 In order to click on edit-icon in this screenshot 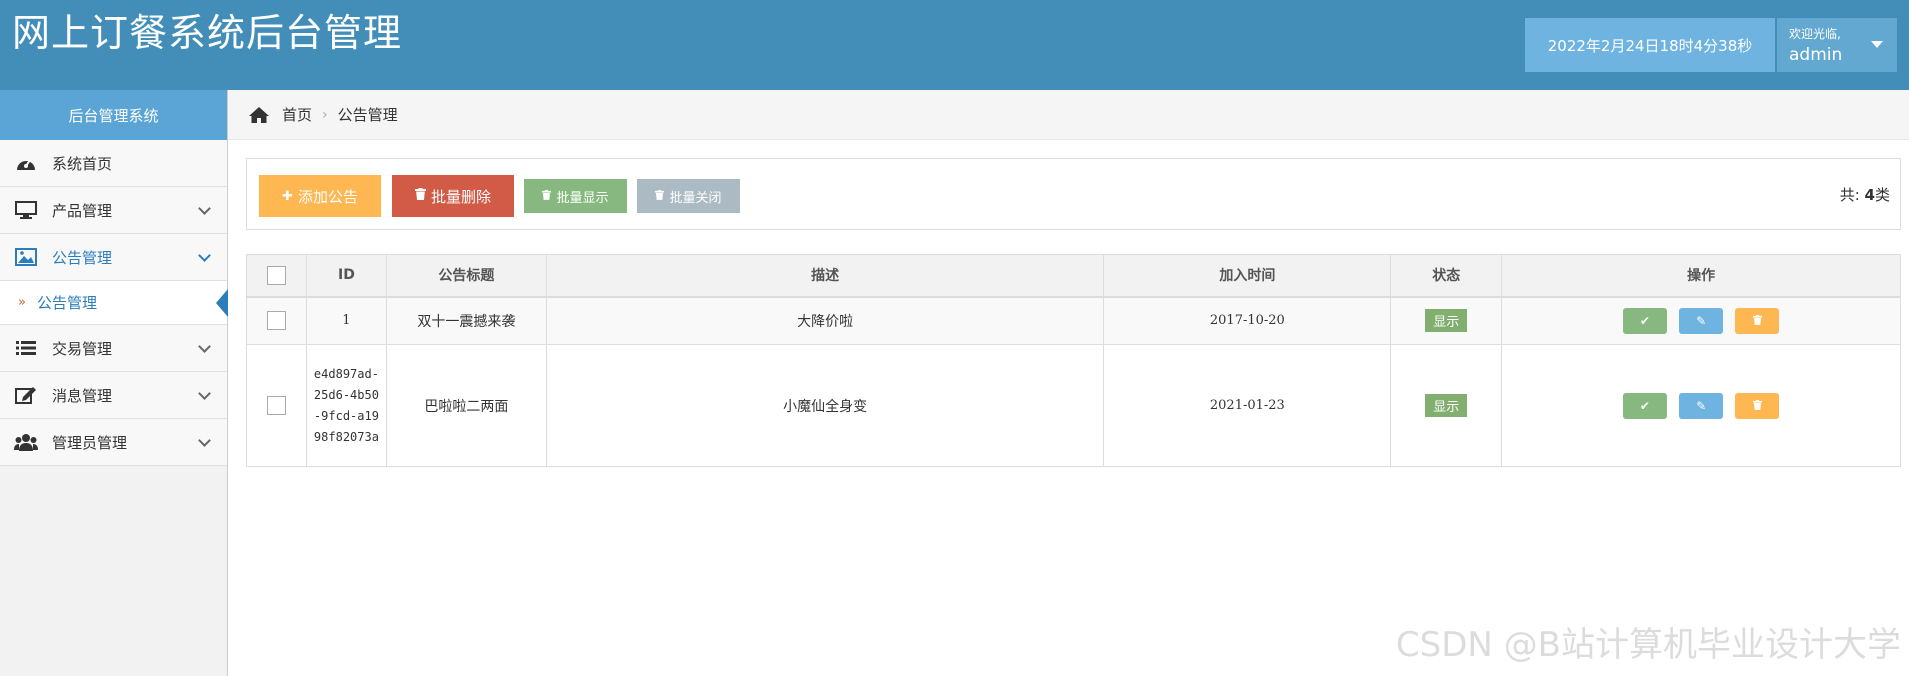, I will do `click(26, 395)`.